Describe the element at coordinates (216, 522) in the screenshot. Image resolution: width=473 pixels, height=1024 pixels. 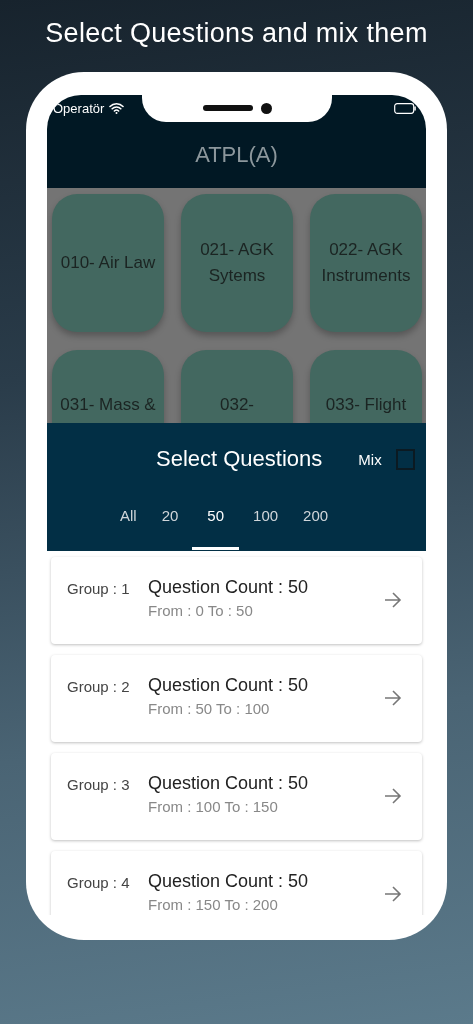
I see `count-tab: 50` at that location.